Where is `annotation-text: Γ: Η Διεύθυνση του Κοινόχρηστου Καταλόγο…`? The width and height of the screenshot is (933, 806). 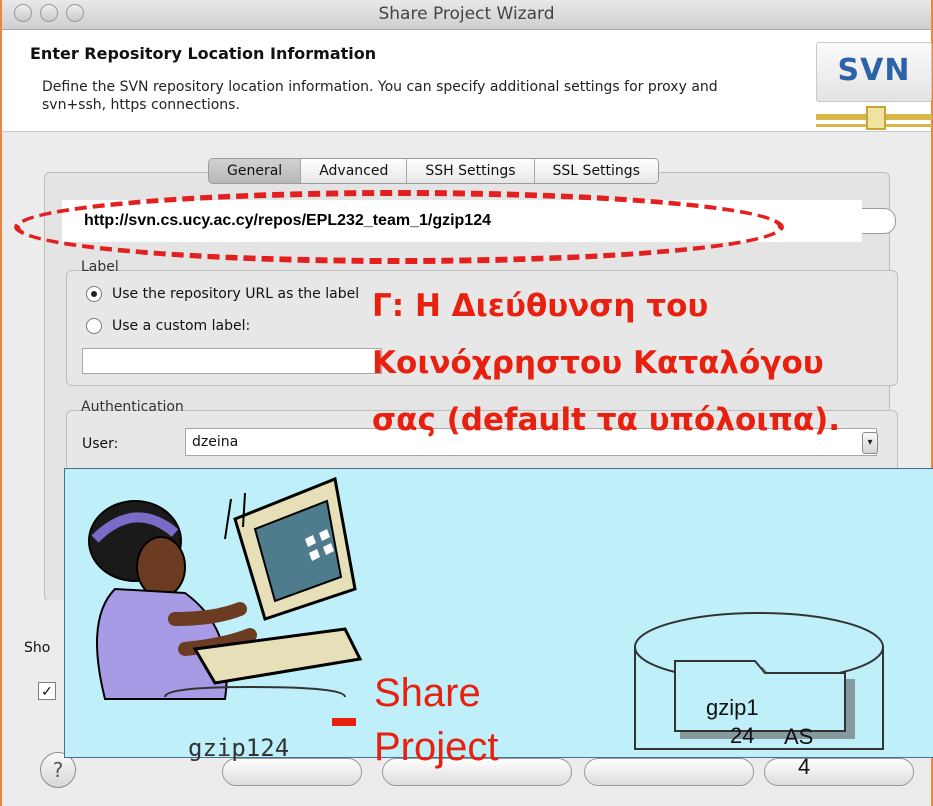 annotation-text: Γ: Η Διεύθυνση του Κοινόχρηστου Καταλόγο… is located at coordinates (606, 363).